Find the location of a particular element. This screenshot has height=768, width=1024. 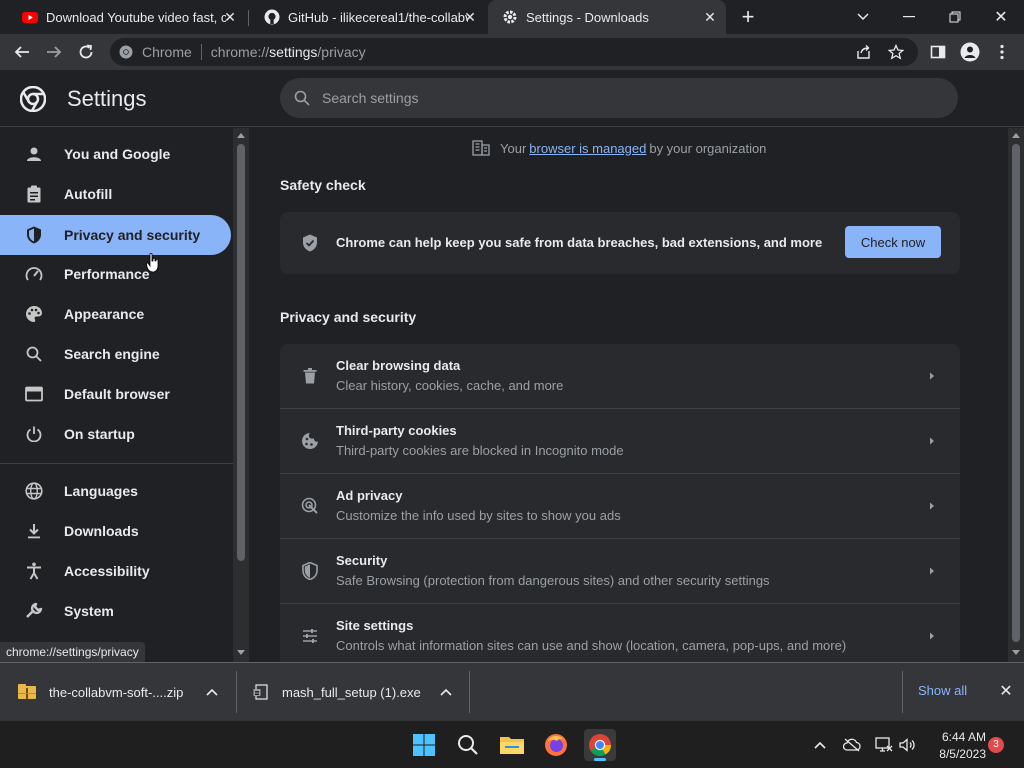

close-window-button: ✕ is located at coordinates (1001, 17).